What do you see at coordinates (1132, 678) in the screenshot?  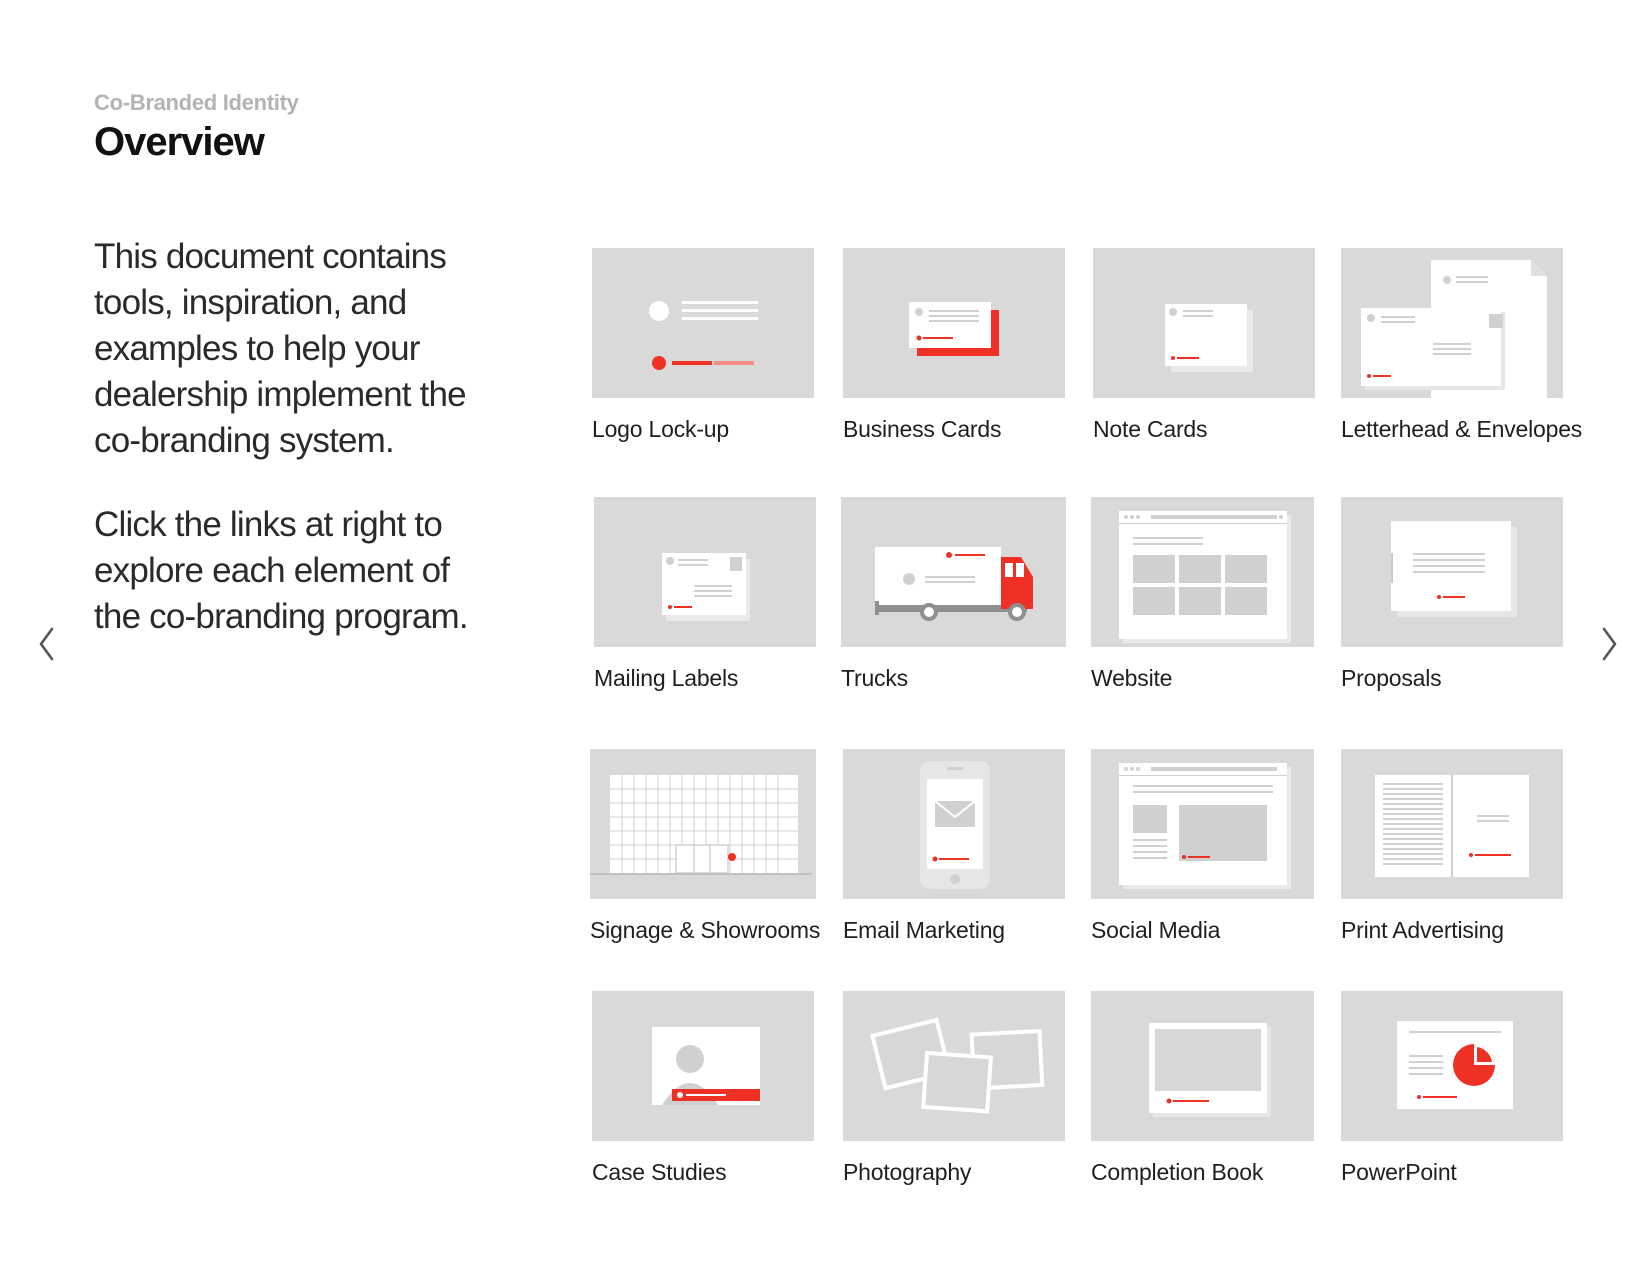 I see `tile-label: Website` at bounding box center [1132, 678].